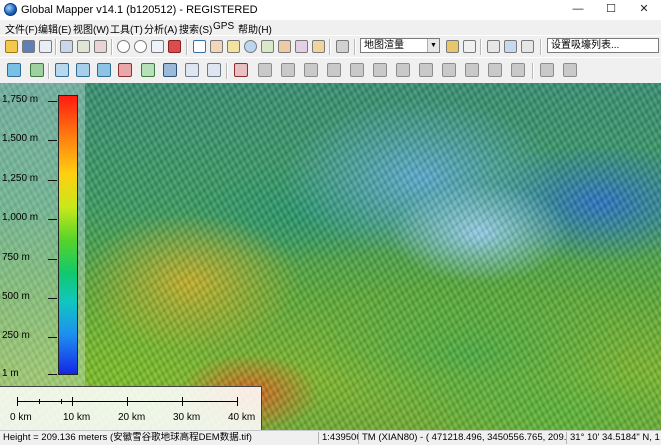 This screenshot has height=445, width=661. What do you see at coordinates (20, 138) in the screenshot?
I see `legend-label: 1,500 m` at bounding box center [20, 138].